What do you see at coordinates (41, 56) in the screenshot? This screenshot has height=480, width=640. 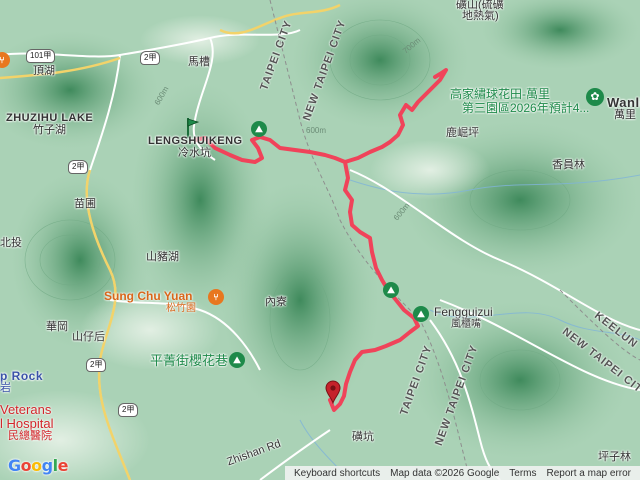 I see `route-shield-101a: 101甲` at bounding box center [41, 56].